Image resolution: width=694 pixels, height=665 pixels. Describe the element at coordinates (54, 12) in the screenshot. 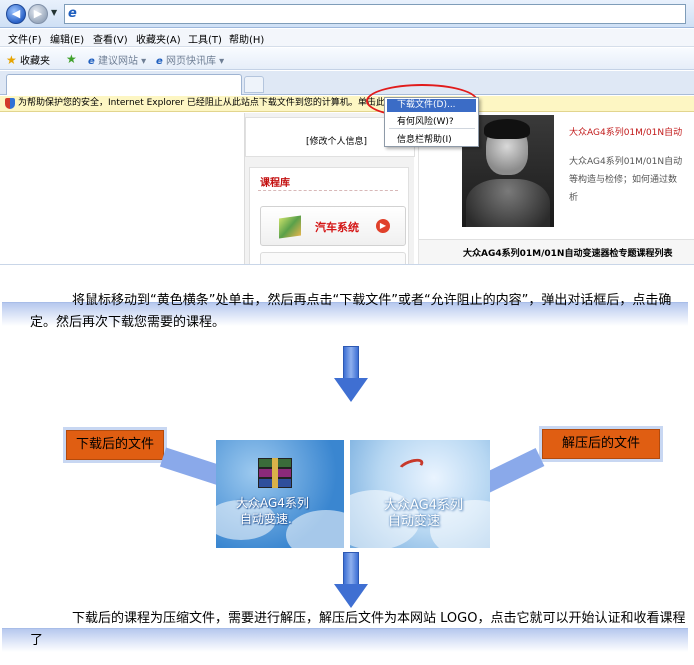

I see `history-dropdown-icon: ▼` at that location.